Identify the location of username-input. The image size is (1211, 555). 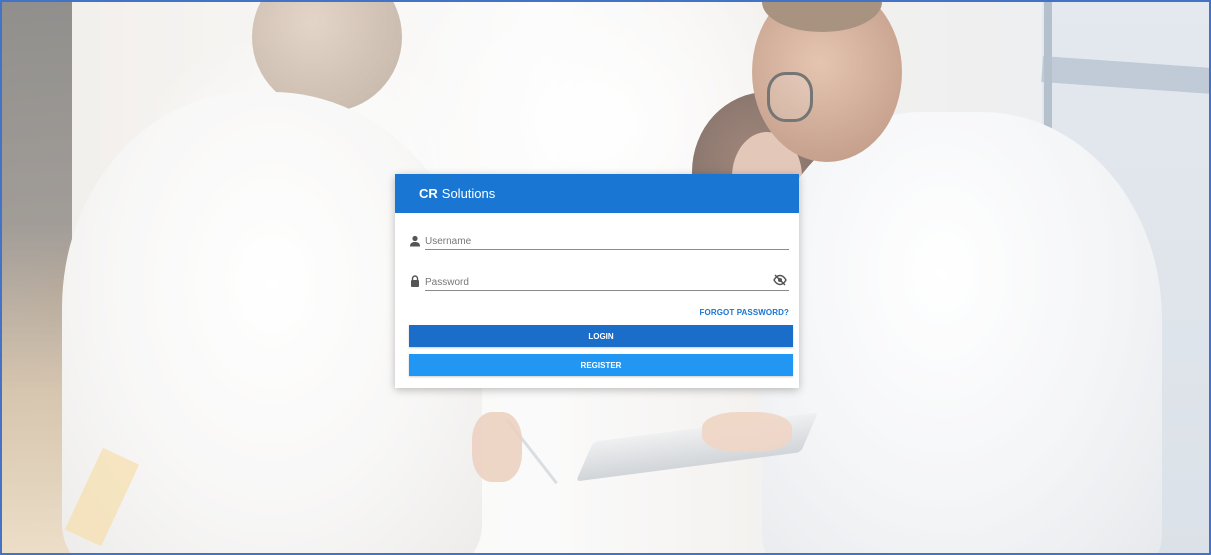
(589, 241).